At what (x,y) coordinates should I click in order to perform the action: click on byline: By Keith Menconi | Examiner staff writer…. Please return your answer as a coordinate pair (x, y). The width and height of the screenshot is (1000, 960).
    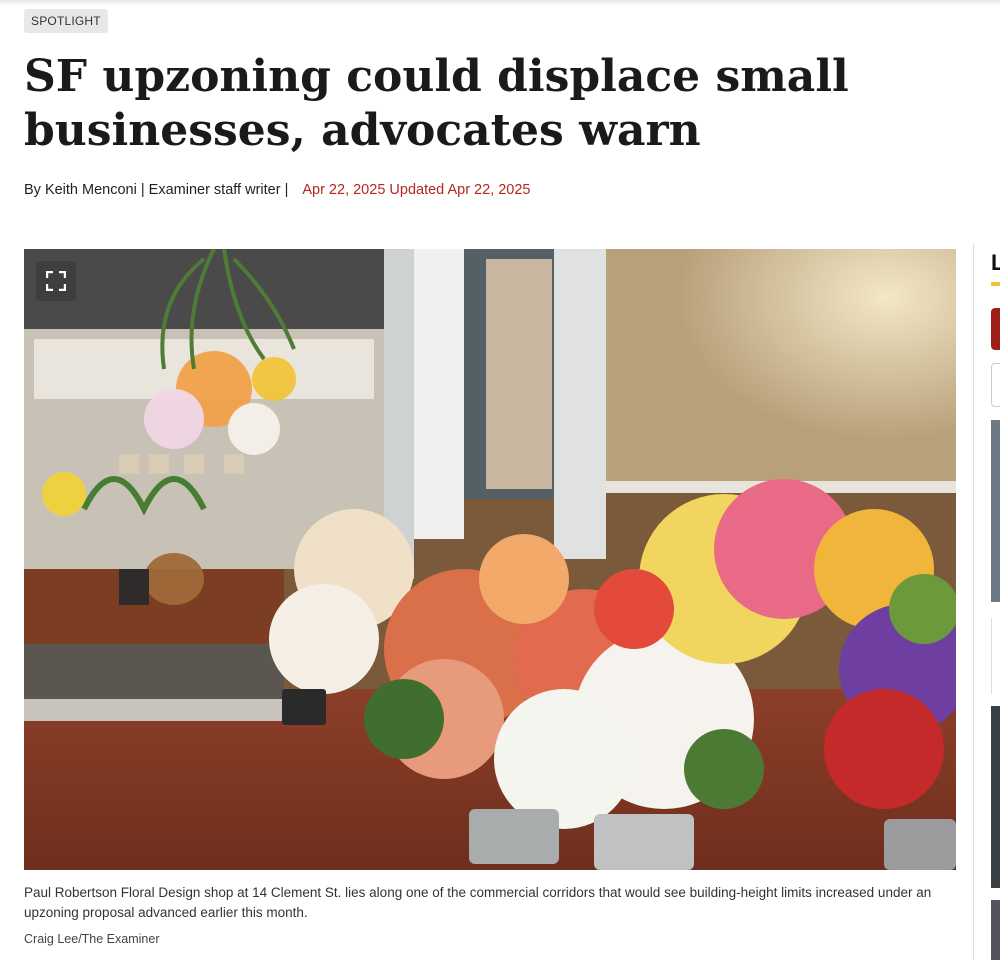
    Looking at the image, I should click on (277, 190).